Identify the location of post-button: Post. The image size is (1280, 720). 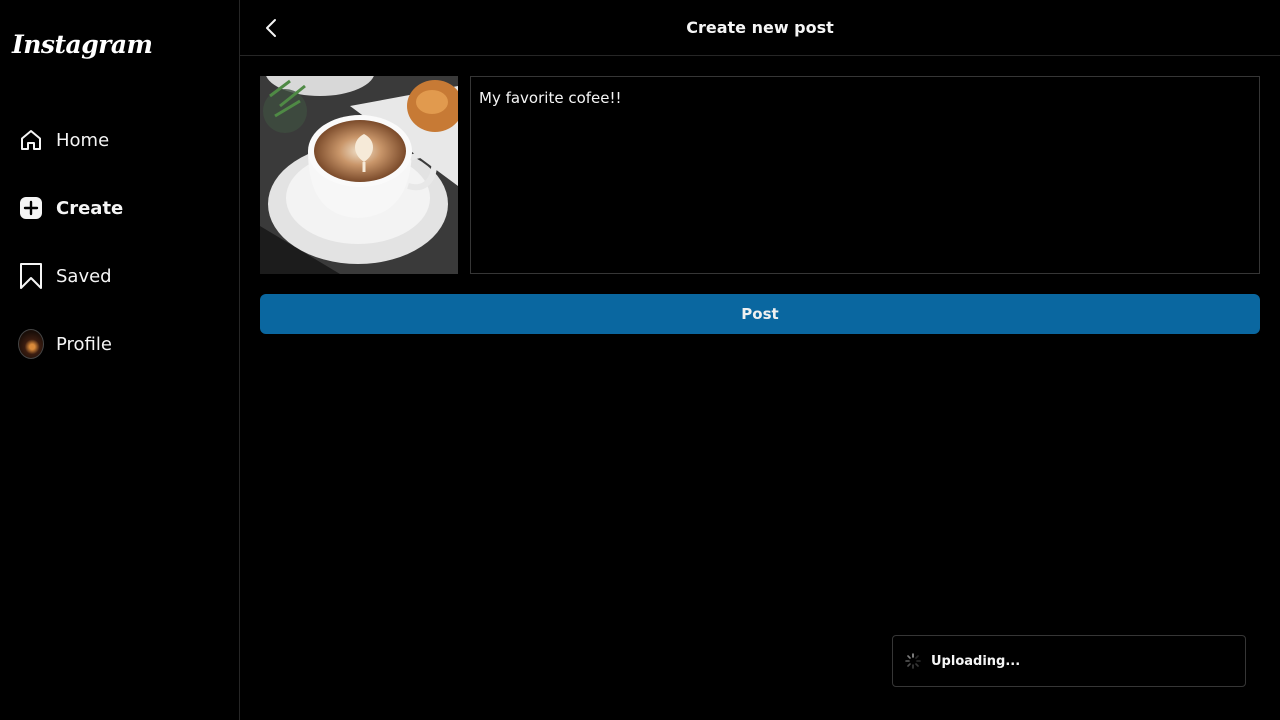
(760, 314).